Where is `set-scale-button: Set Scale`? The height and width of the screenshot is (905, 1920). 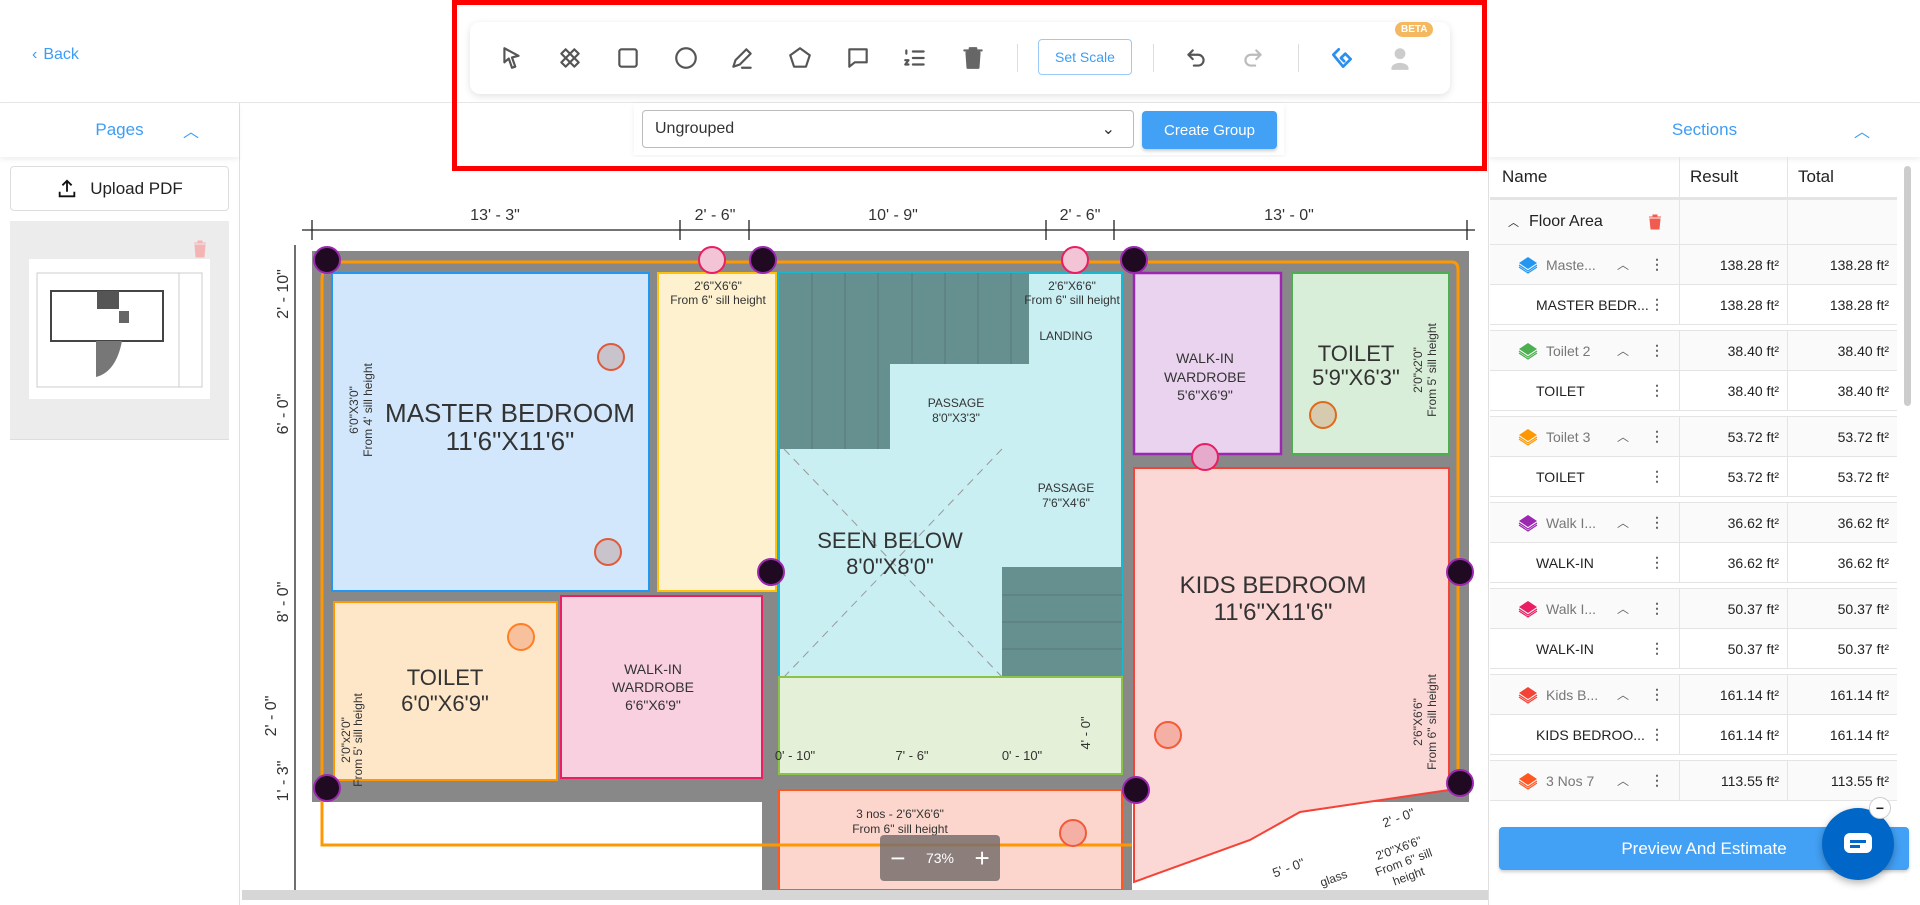 set-scale-button: Set Scale is located at coordinates (1085, 57).